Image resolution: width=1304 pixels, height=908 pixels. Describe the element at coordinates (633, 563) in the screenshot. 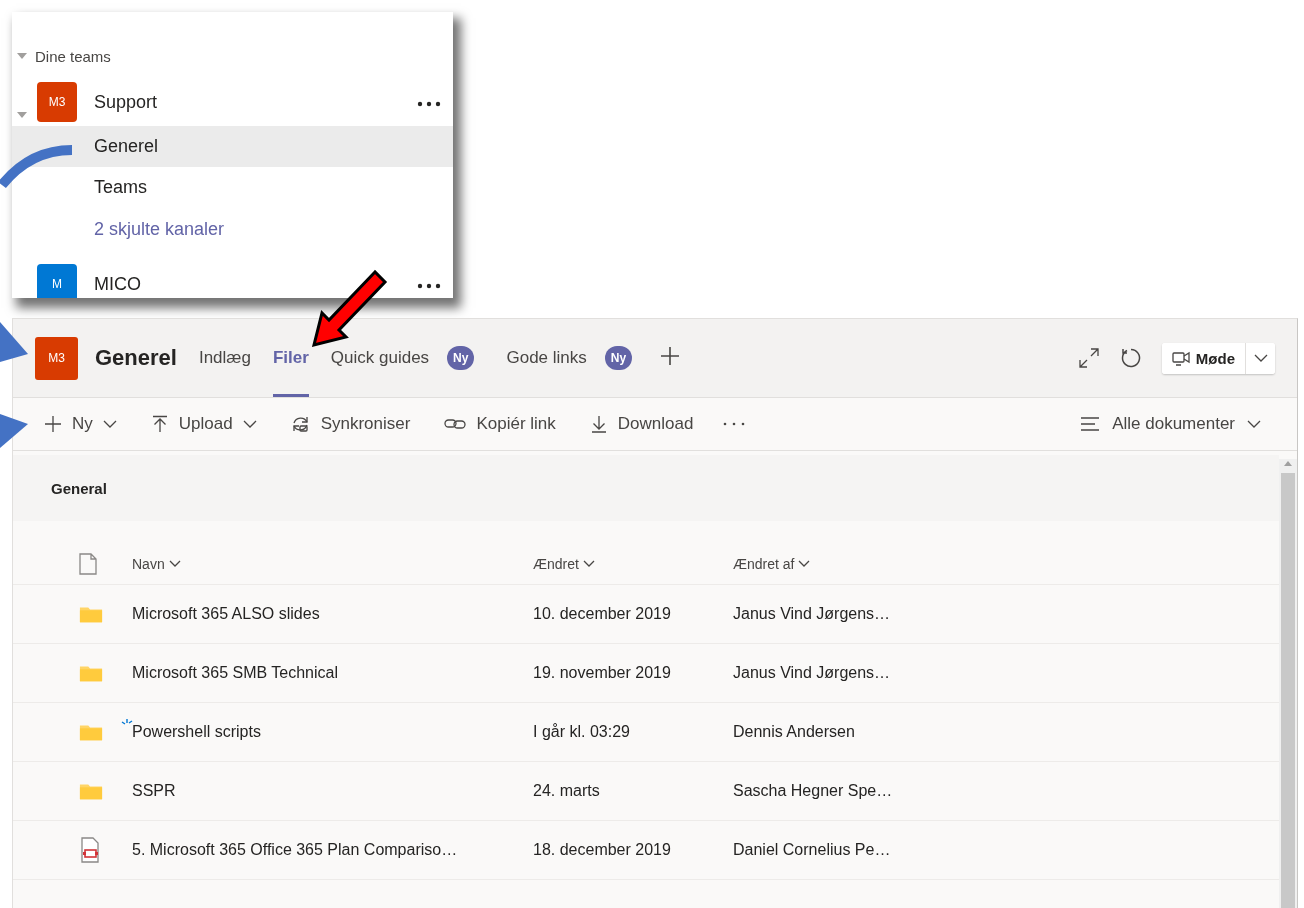

I see `column-header: Ændret` at that location.